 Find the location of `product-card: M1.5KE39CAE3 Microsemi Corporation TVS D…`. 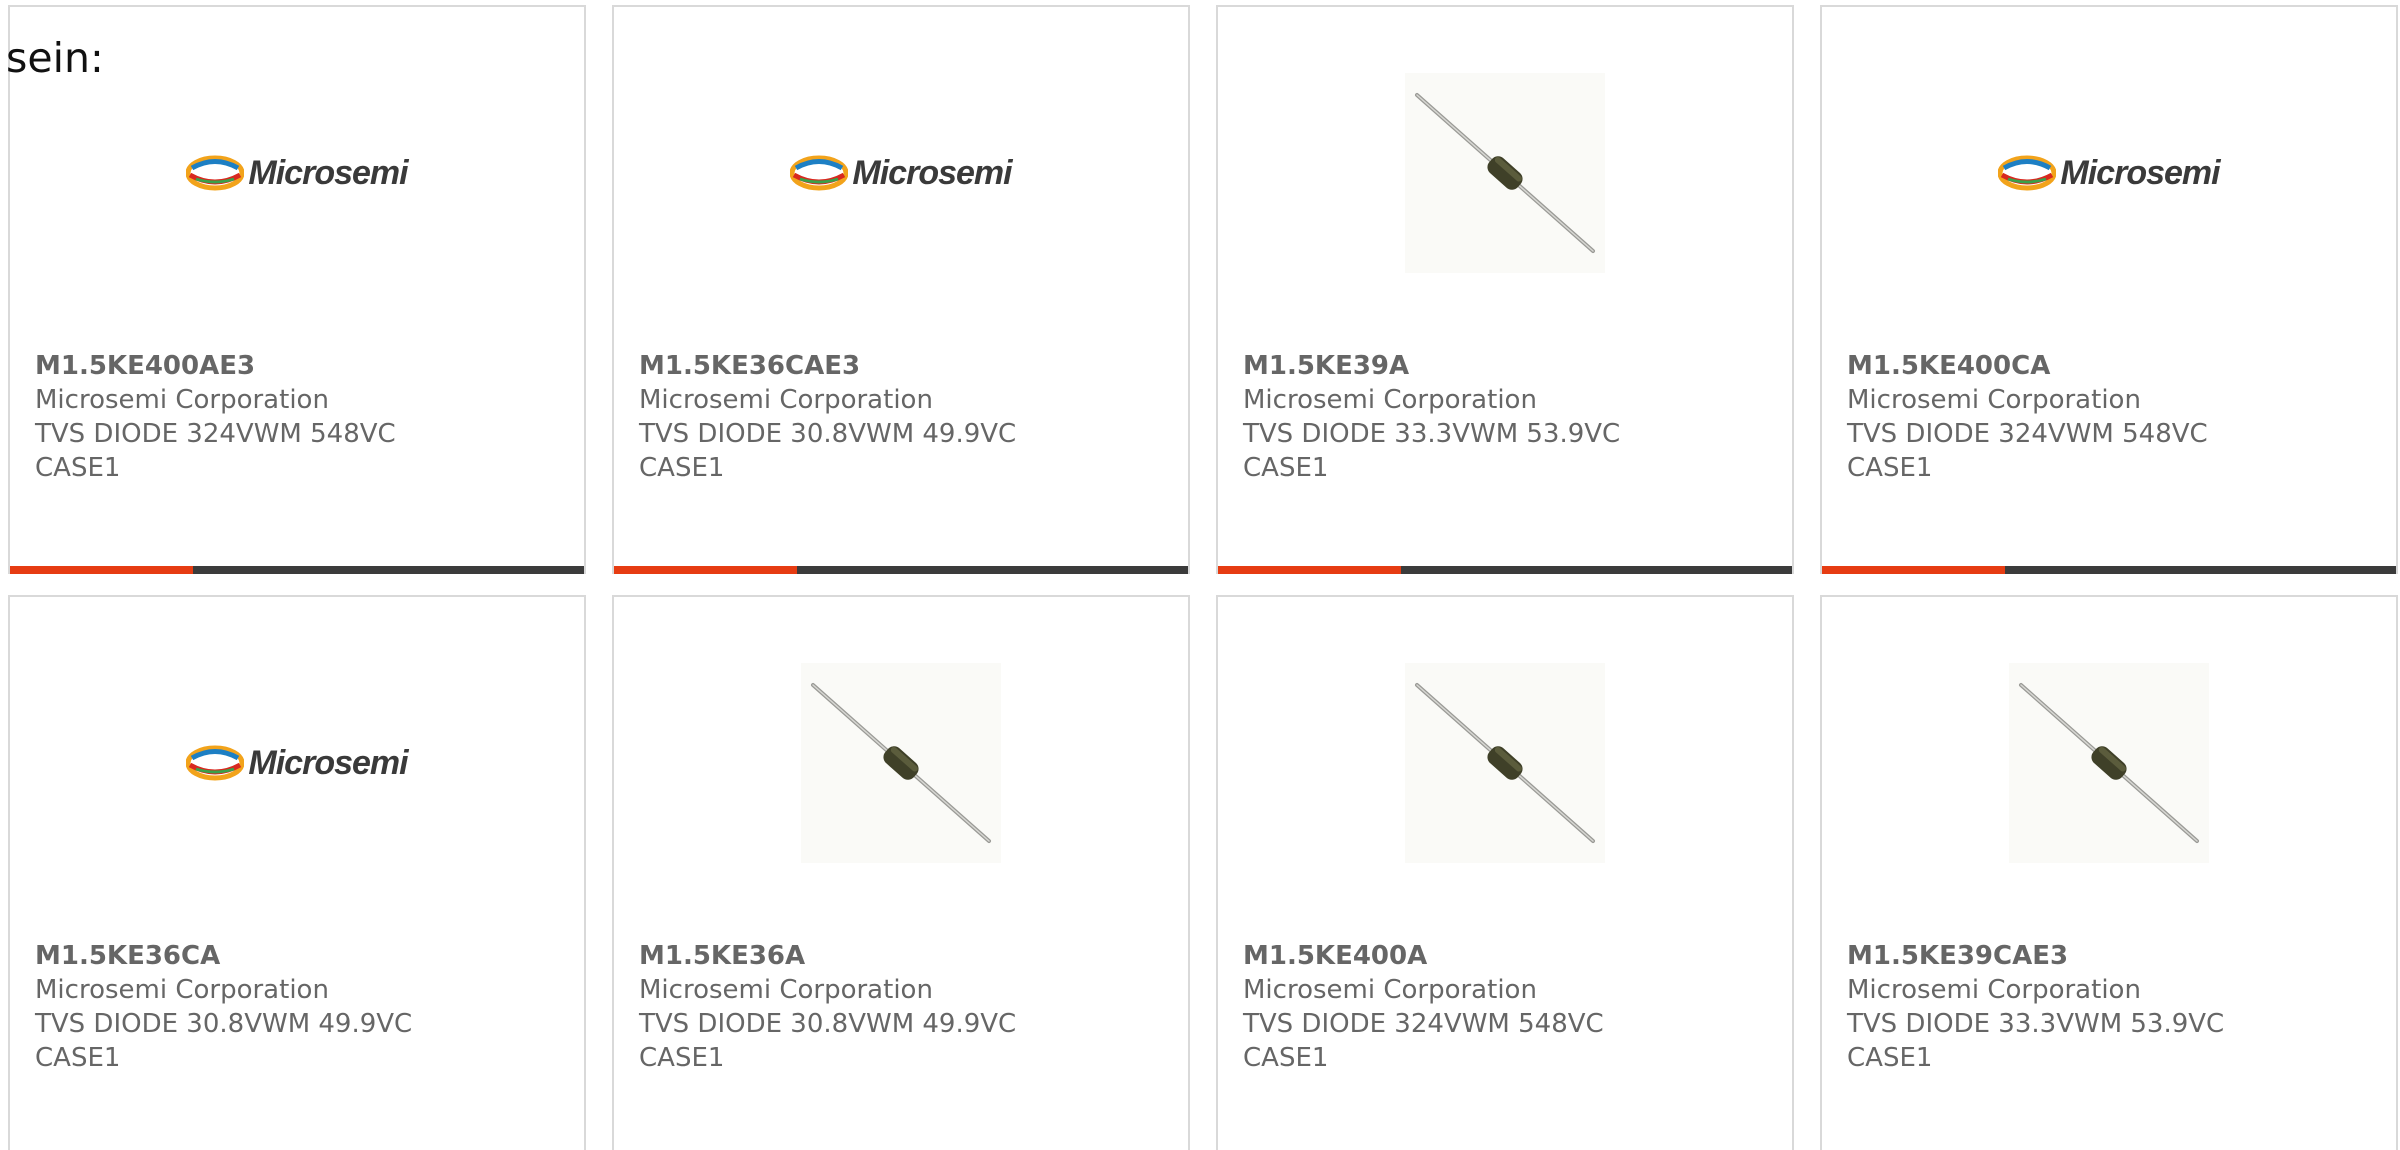

product-card: M1.5KE39CAE3 Microsemi Corporation TVS D… is located at coordinates (2109, 872).